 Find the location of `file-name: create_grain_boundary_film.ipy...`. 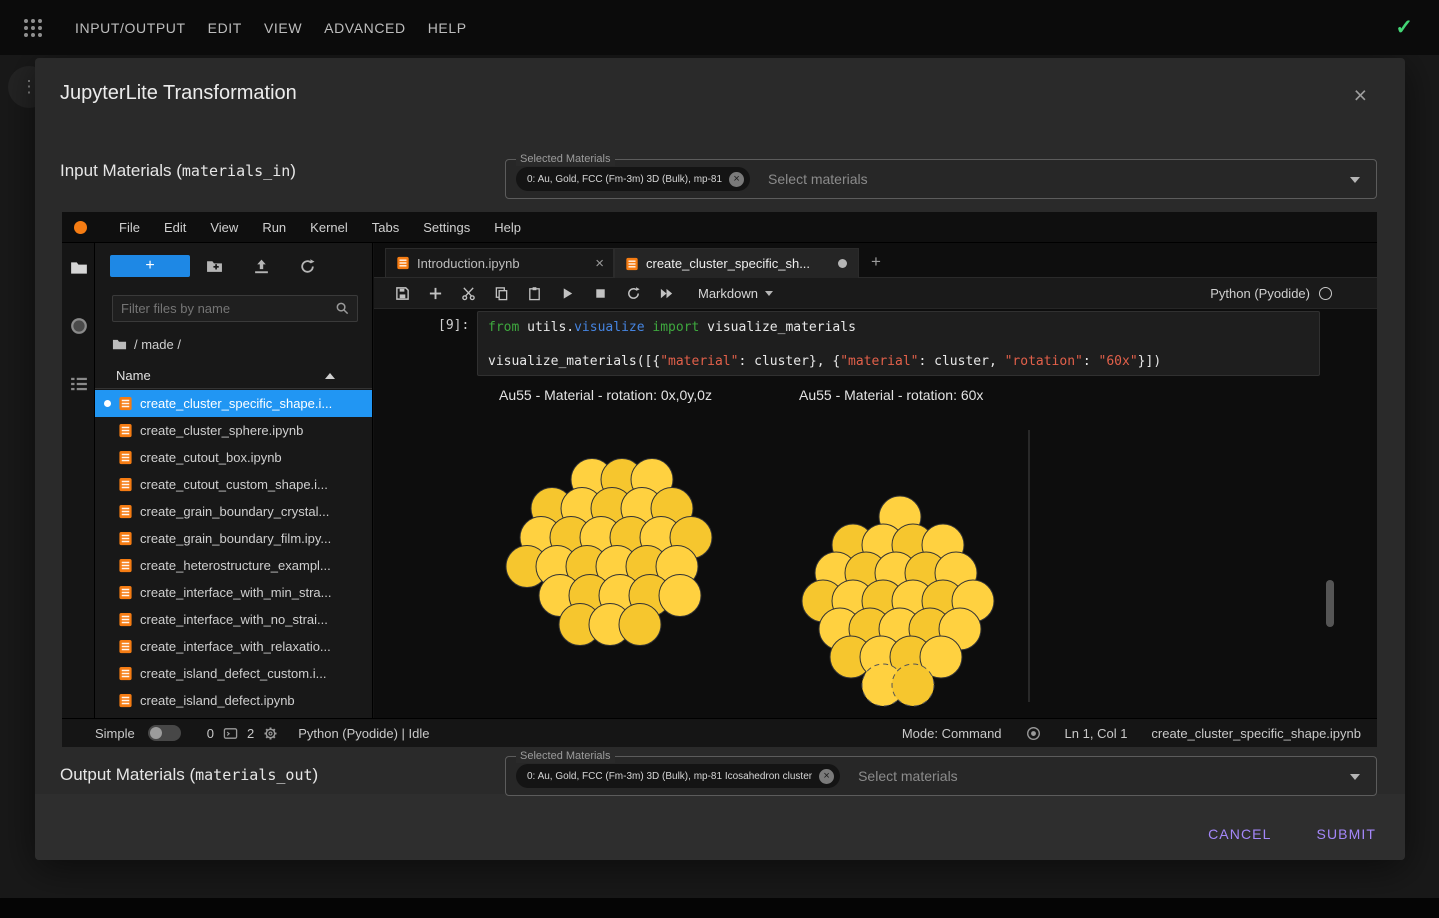

file-name: create_grain_boundary_film.ipy... is located at coordinates (236, 538).